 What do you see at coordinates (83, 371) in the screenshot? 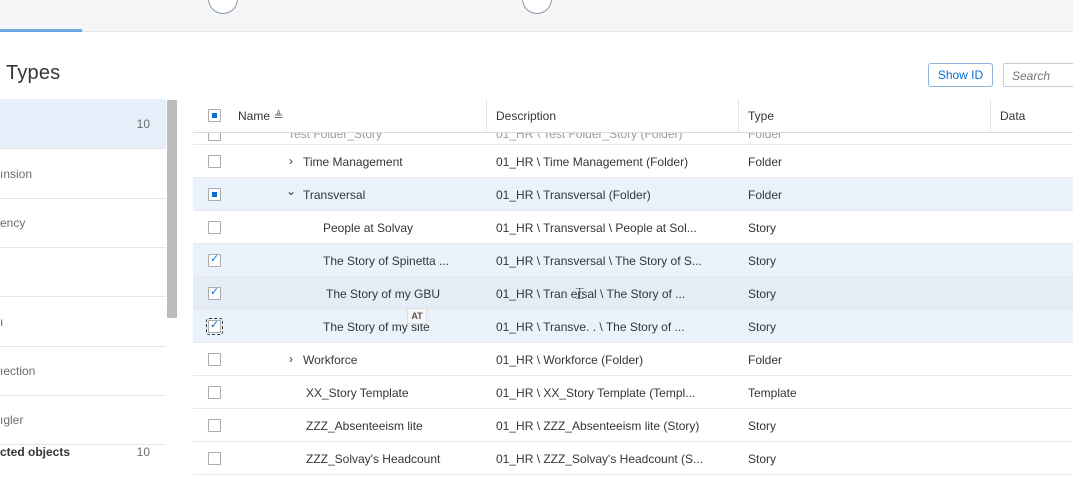
I see `type-item-connection: ıection` at bounding box center [83, 371].